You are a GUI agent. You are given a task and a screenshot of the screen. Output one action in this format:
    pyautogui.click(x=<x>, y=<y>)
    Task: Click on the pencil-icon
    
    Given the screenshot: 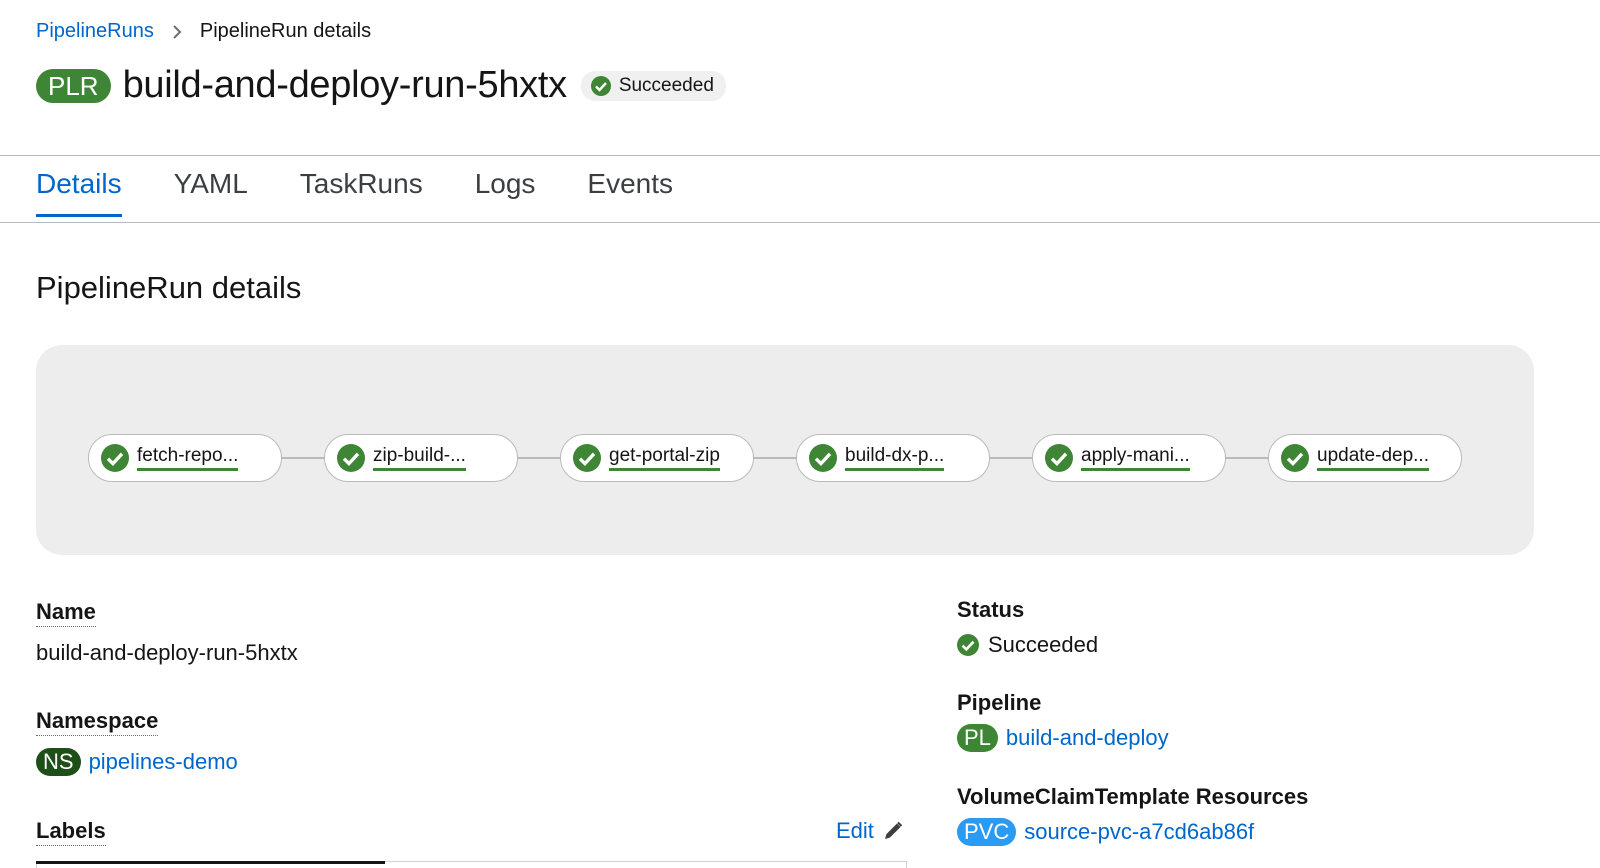 What is the action you would take?
    pyautogui.click(x=893, y=830)
    